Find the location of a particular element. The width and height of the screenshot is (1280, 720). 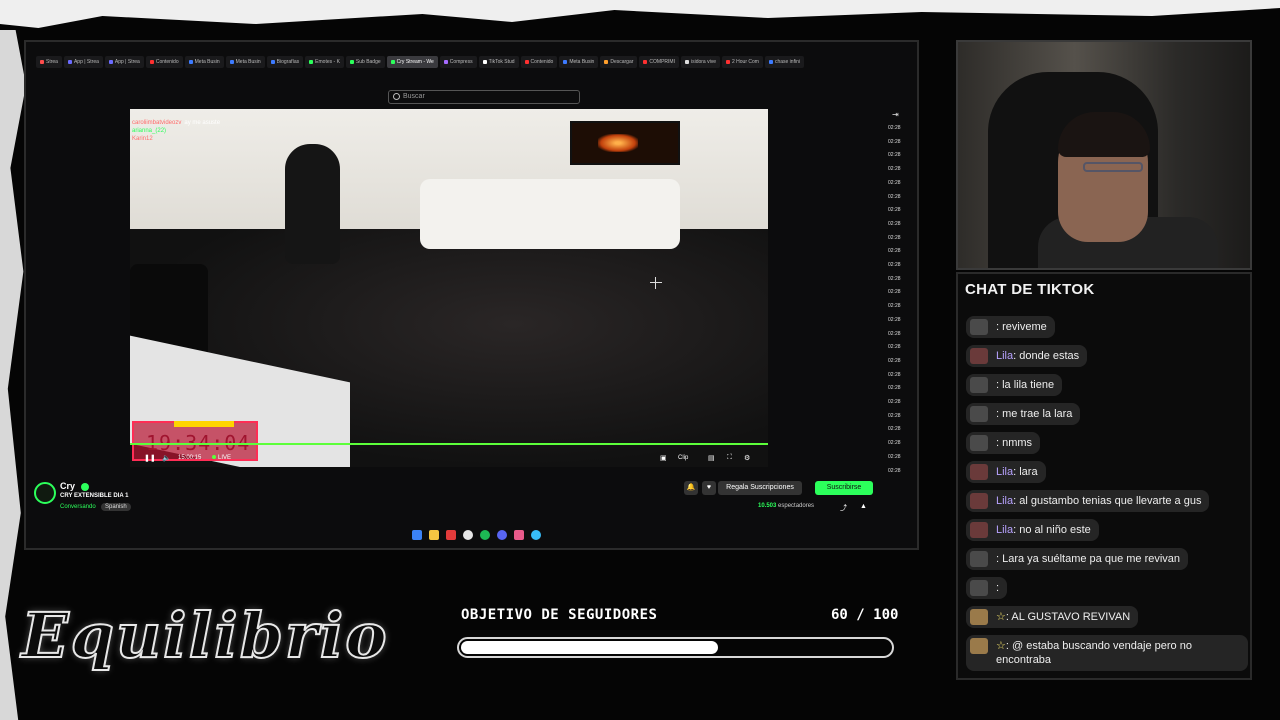

overlay-chat-text: ay me asuste is located at coordinates (202, 123).